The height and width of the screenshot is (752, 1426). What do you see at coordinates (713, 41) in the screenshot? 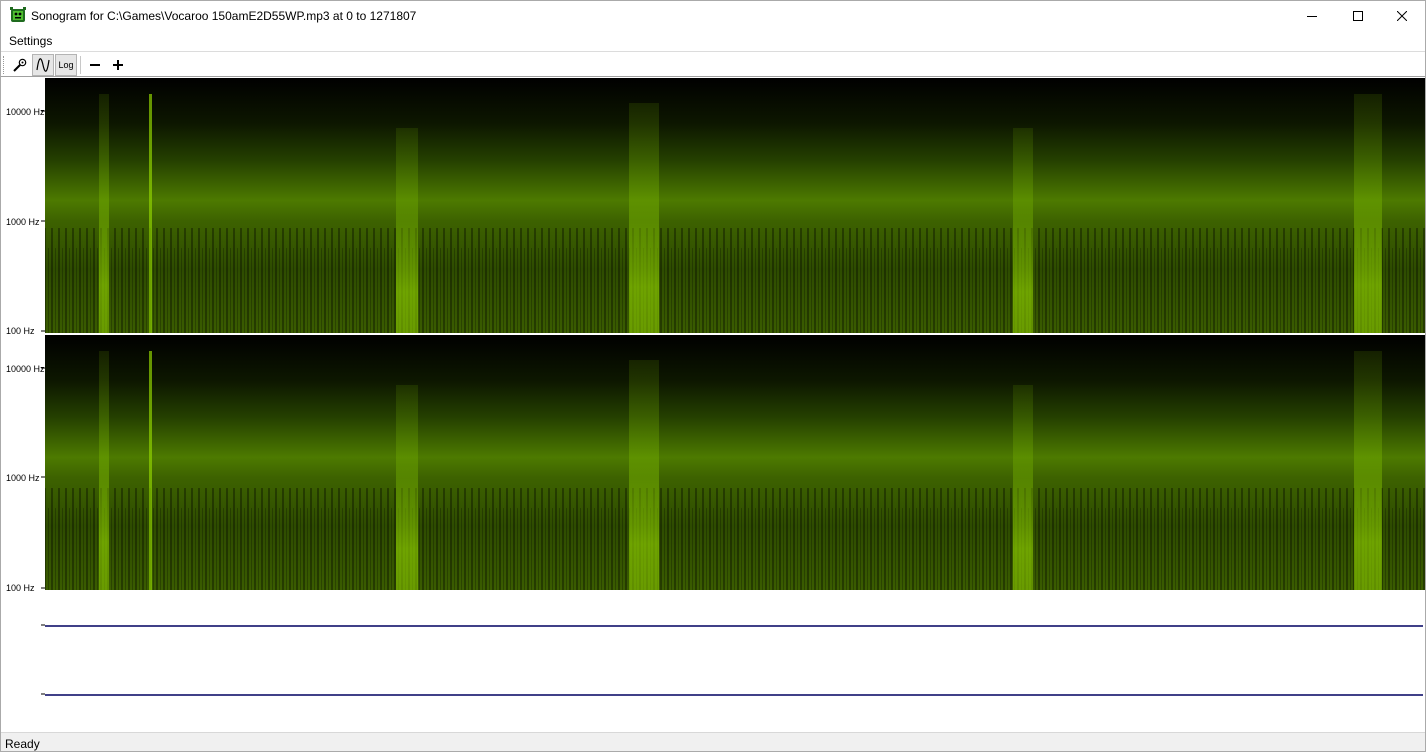
I see `menu-bar: Settings` at bounding box center [713, 41].